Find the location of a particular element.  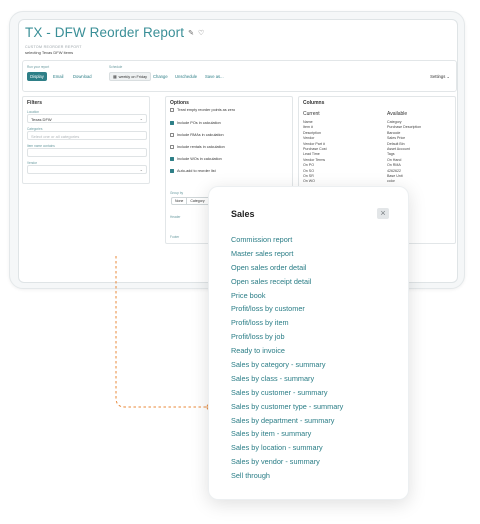

close-icon: × is located at coordinates (383, 213).